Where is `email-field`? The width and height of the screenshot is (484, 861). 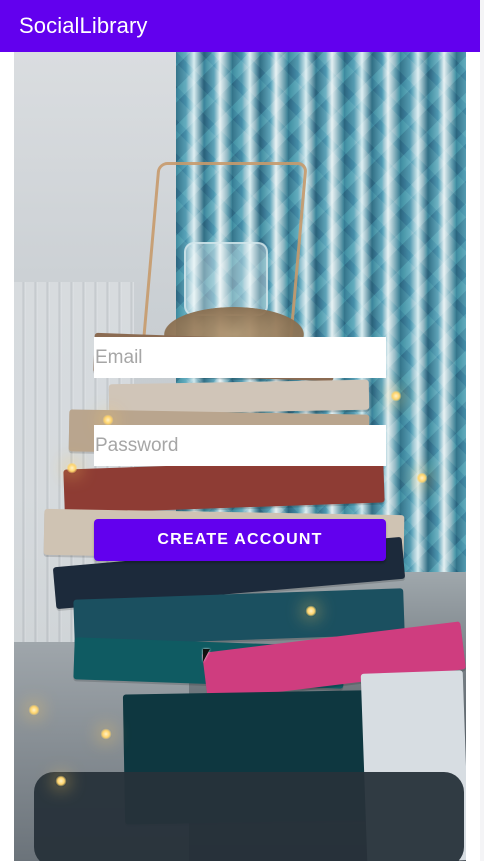
email-field is located at coordinates (240, 357).